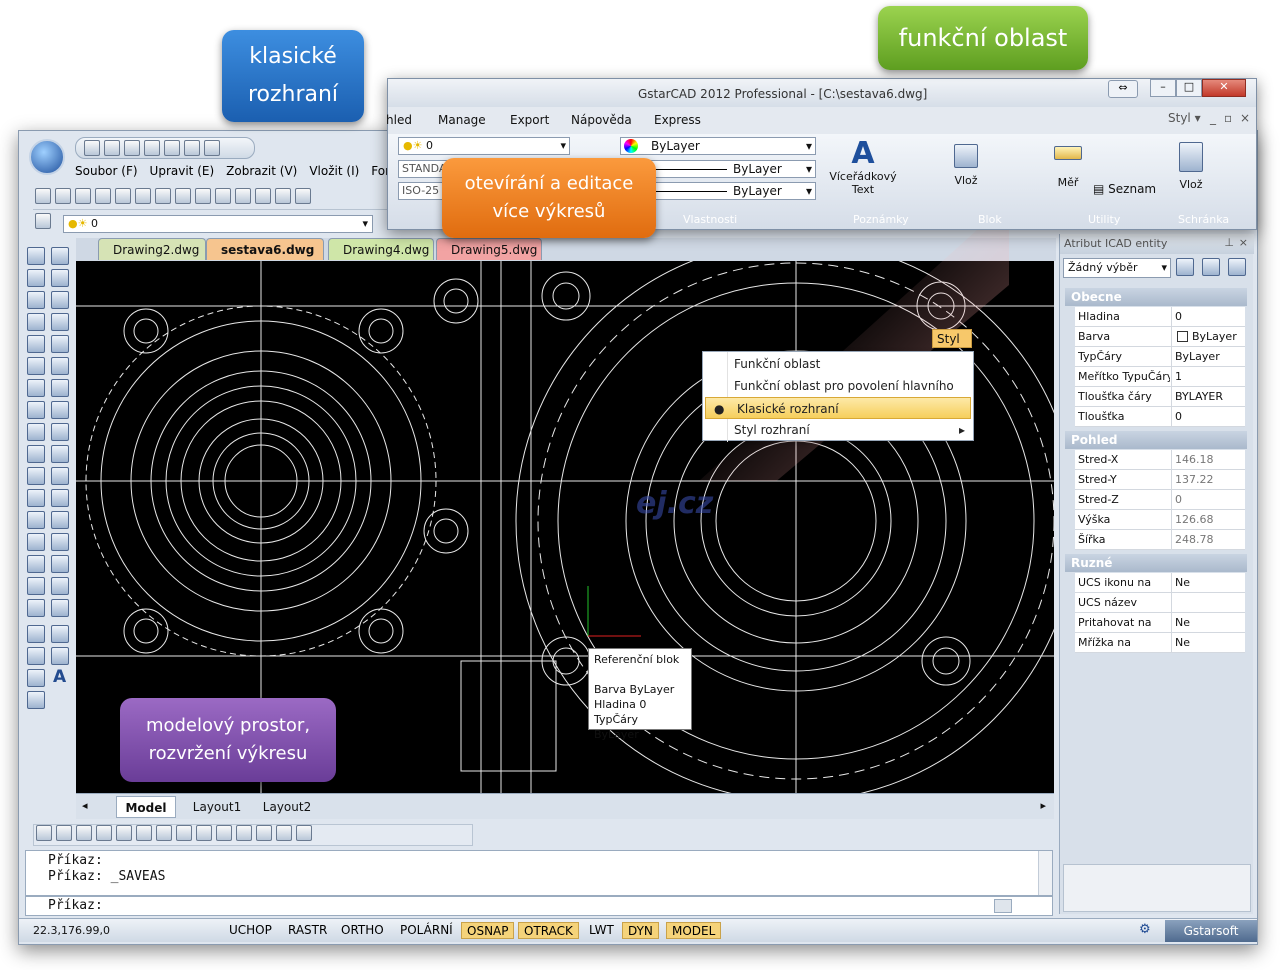 This screenshot has height=970, width=1287. What do you see at coordinates (60, 608) in the screenshot?
I see `point-icon` at bounding box center [60, 608].